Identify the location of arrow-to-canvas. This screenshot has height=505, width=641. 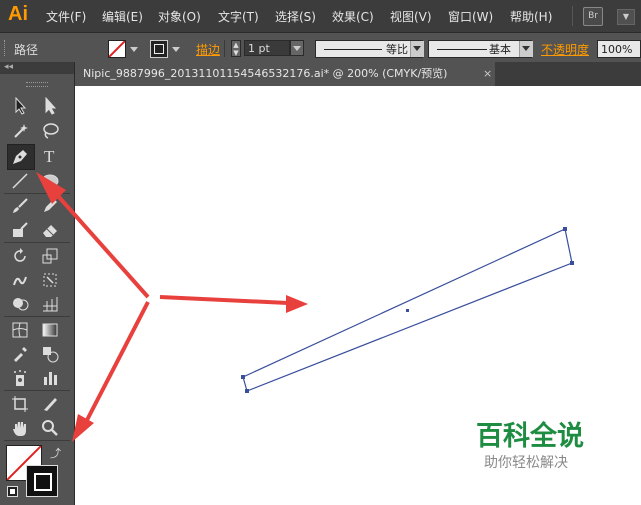
(224, 300).